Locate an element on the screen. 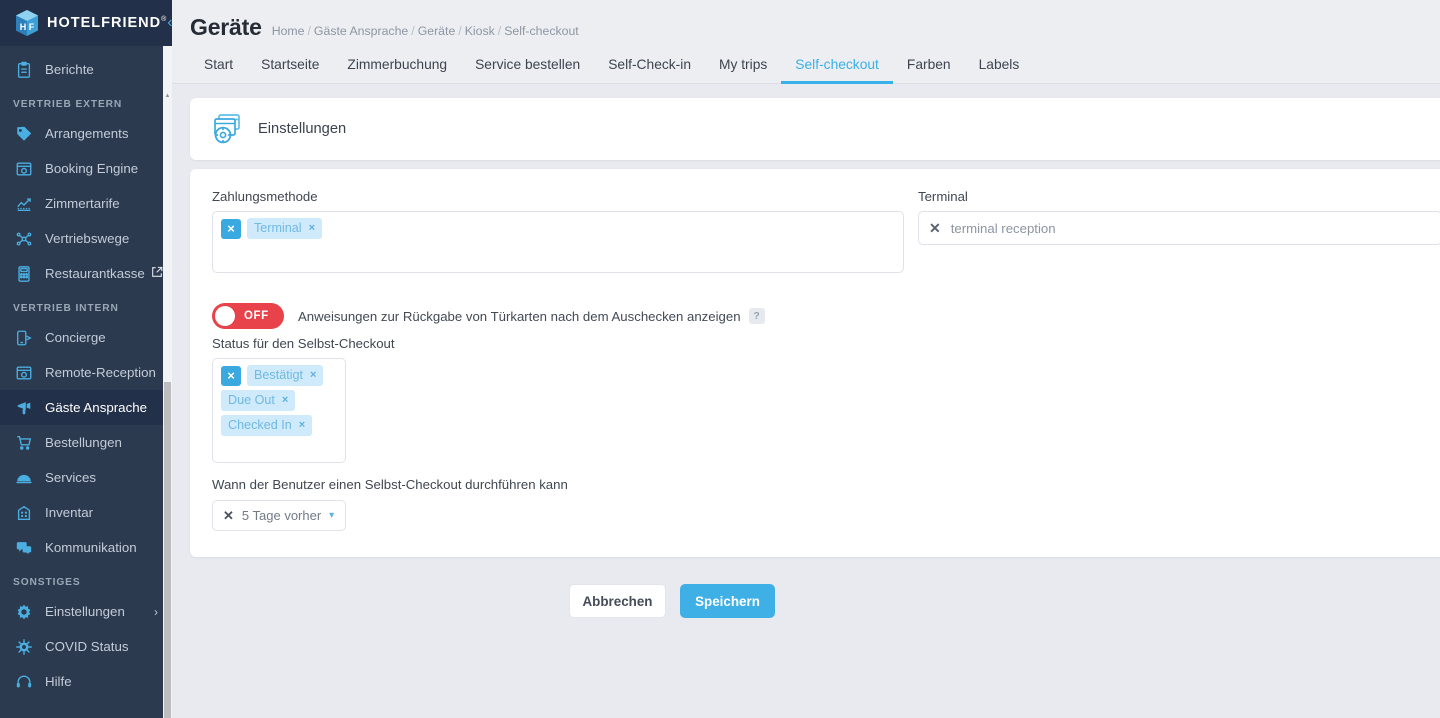 This screenshot has width=1440, height=718. sidebar-item-label: Einstellungen is located at coordinates (85, 611).